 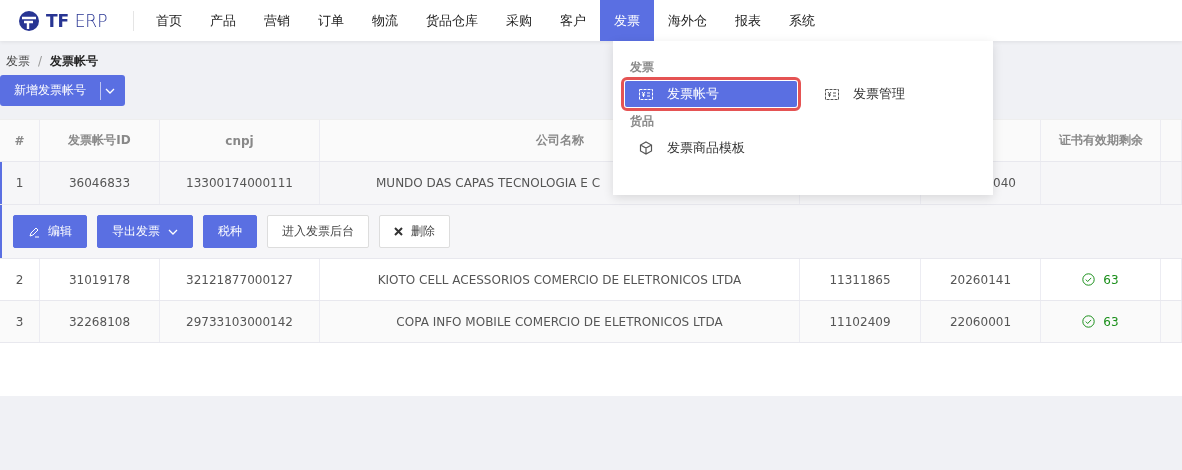 I want to click on nav-tab: 发票, so click(x=627, y=20).